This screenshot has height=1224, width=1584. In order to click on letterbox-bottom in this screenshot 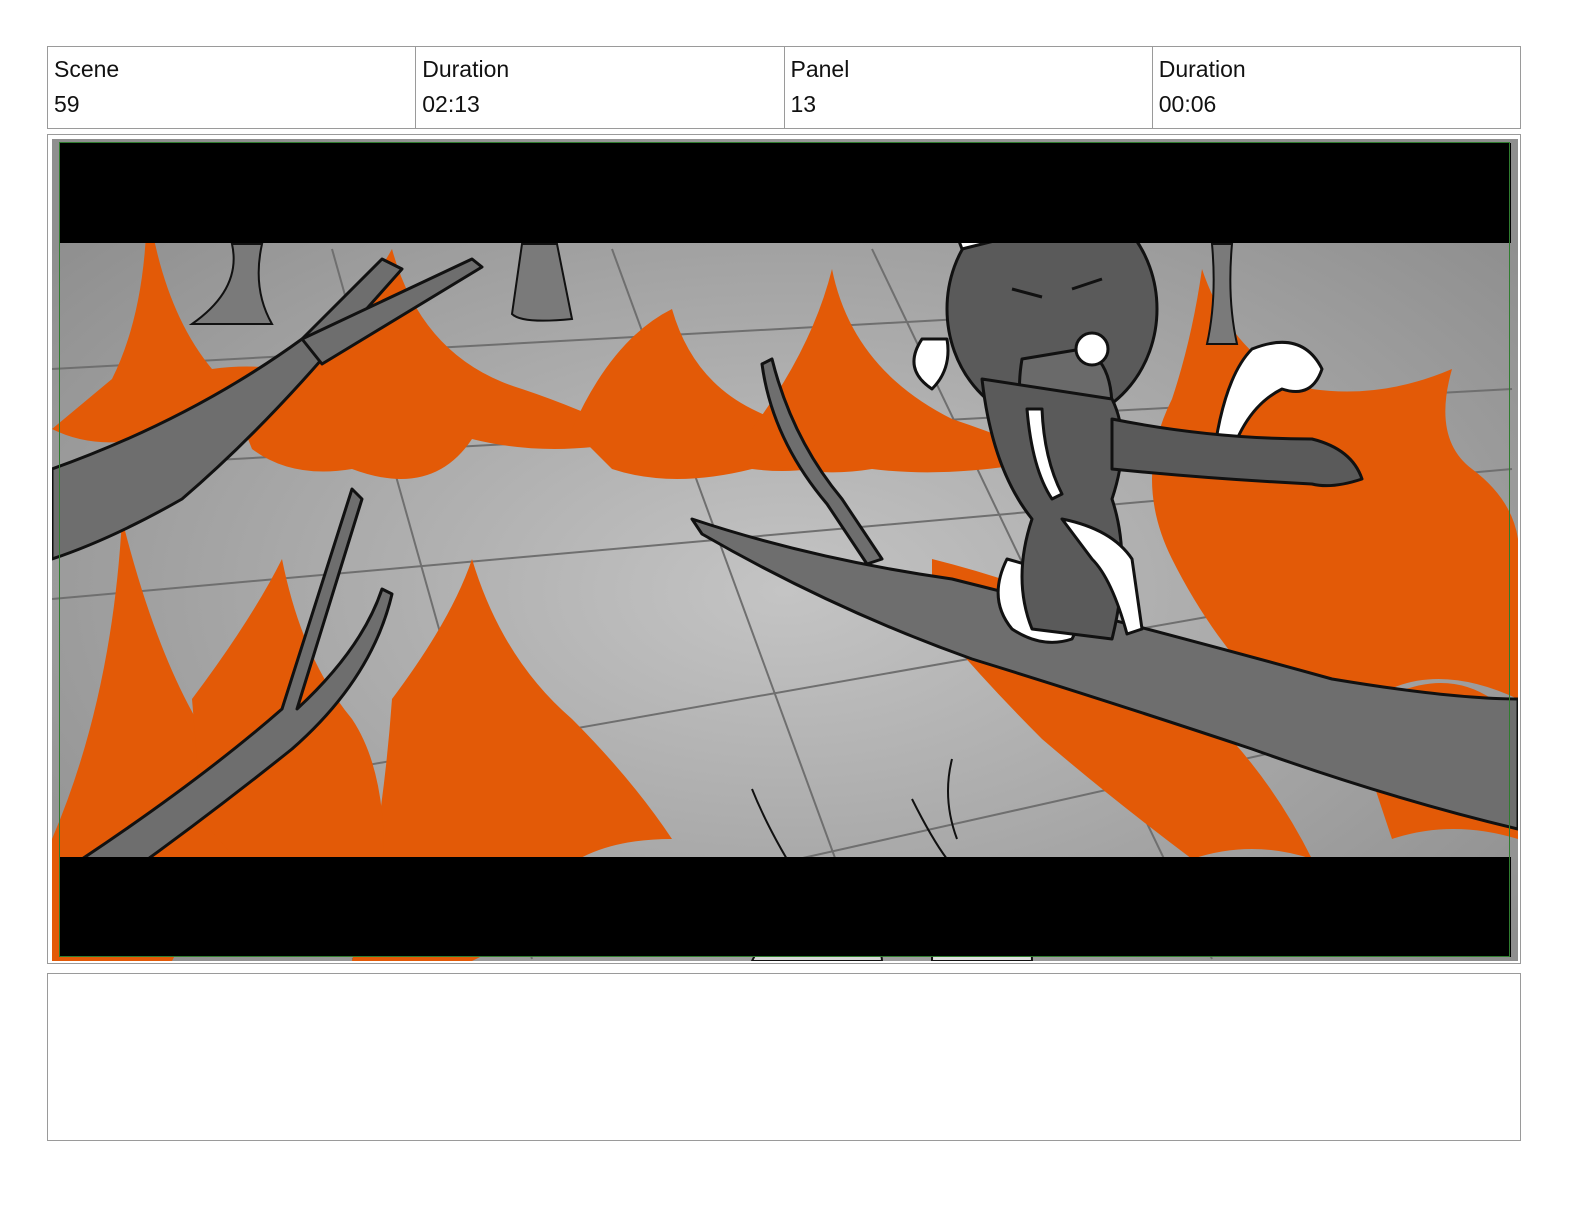, I will do `click(785, 907)`.